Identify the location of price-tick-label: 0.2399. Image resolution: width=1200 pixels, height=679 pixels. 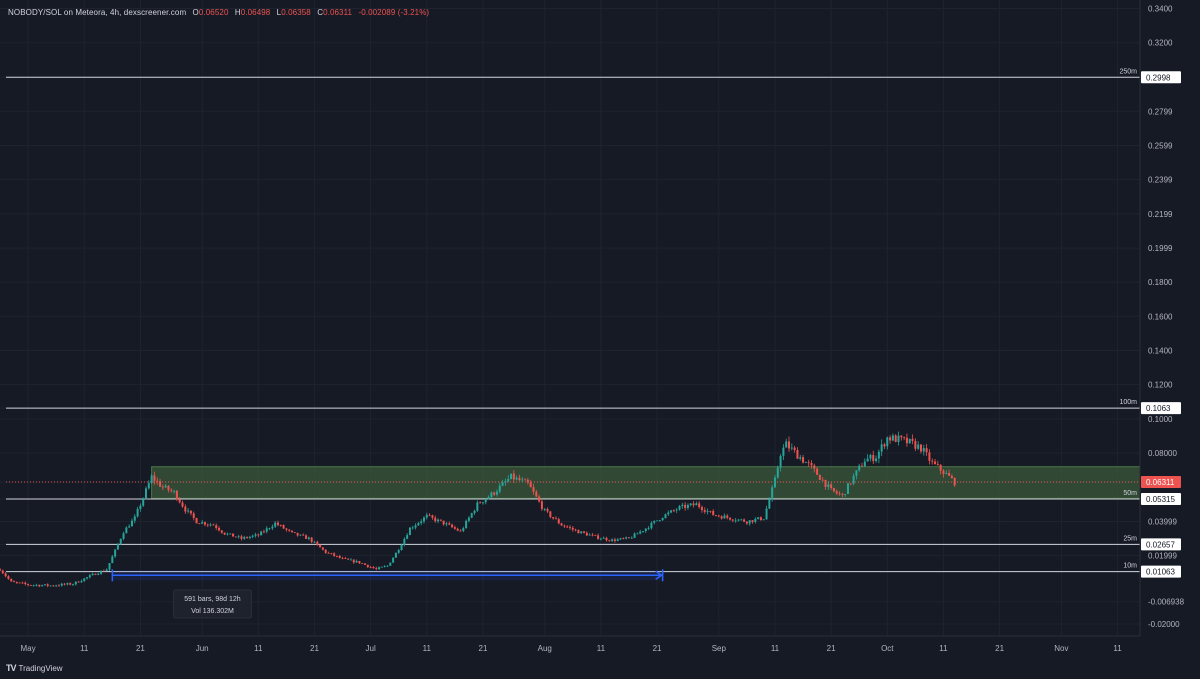
(1160, 180).